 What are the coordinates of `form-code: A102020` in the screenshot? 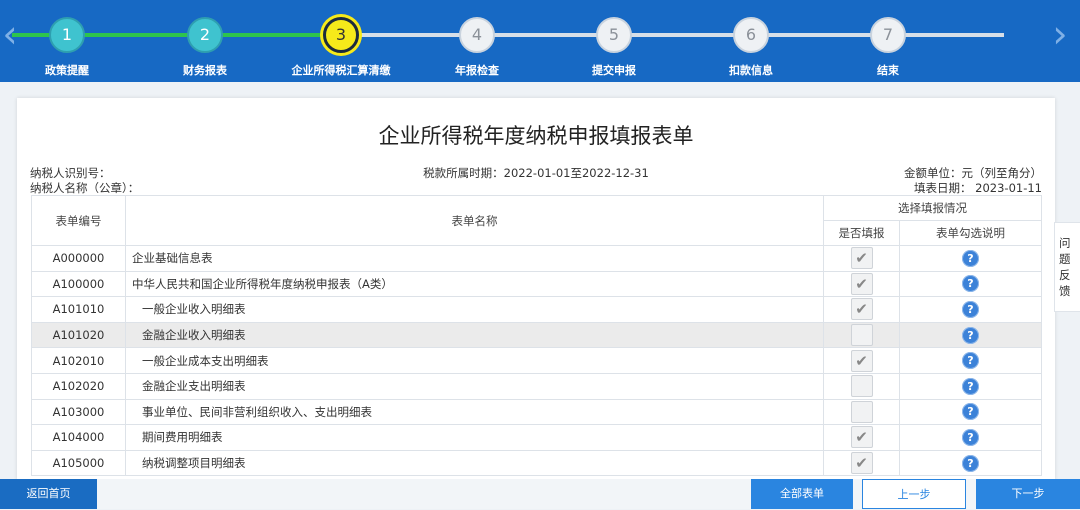 It's located at (78, 386).